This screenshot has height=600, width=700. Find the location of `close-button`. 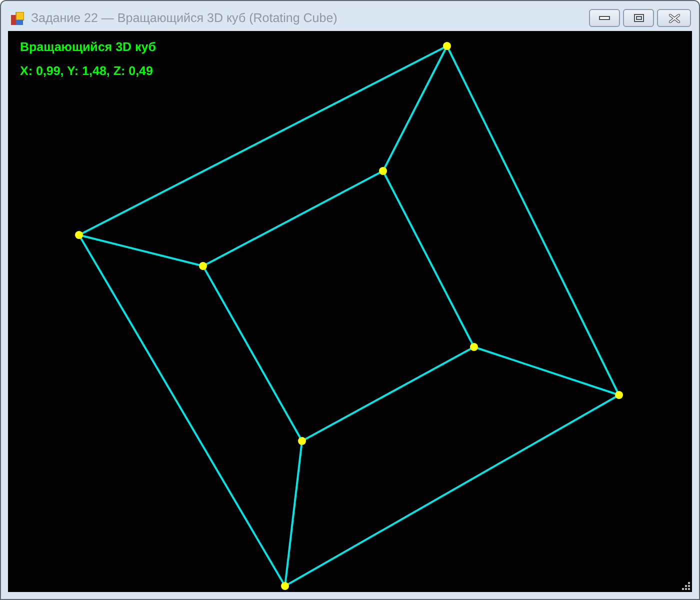

close-button is located at coordinates (674, 18).